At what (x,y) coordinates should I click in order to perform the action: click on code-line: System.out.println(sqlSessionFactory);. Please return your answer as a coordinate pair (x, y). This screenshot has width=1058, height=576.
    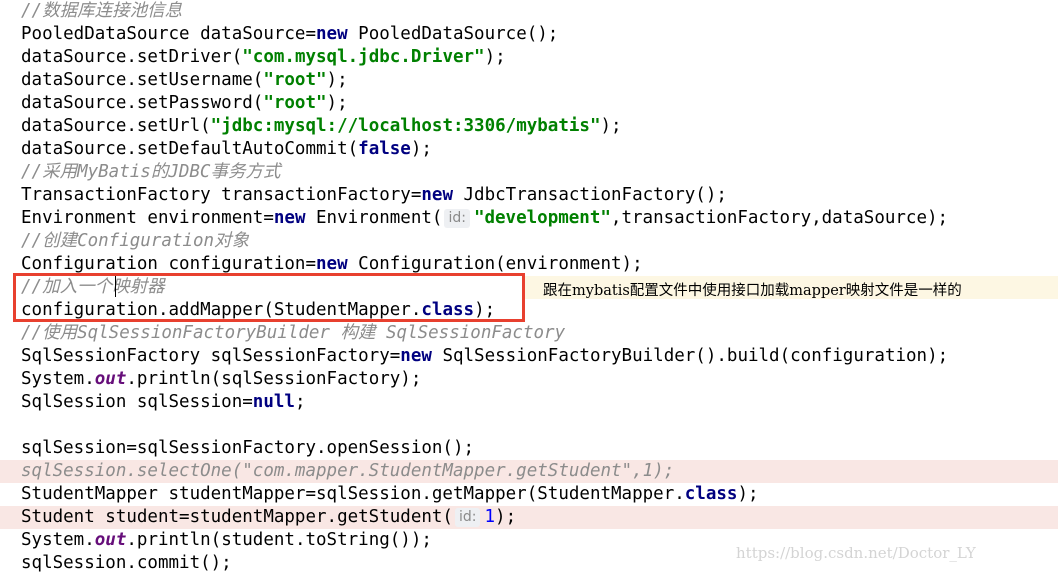
    Looking at the image, I should click on (529, 379).